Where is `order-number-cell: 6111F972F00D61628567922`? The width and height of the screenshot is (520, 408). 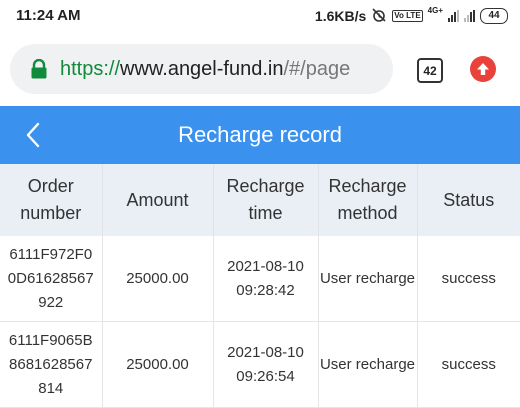
order-number-cell: 6111F972F00D61628567922 is located at coordinates (51, 279).